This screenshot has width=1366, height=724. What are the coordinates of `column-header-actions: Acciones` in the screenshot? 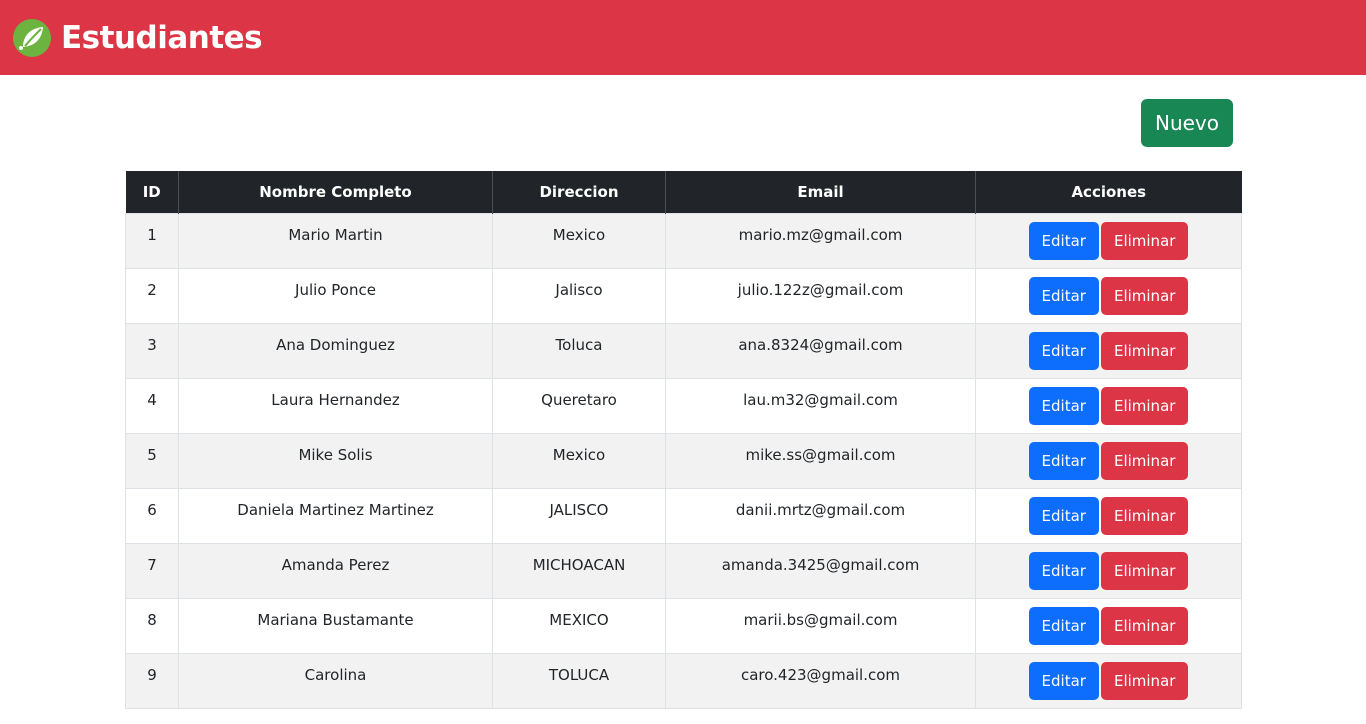 It's located at (1108, 192).